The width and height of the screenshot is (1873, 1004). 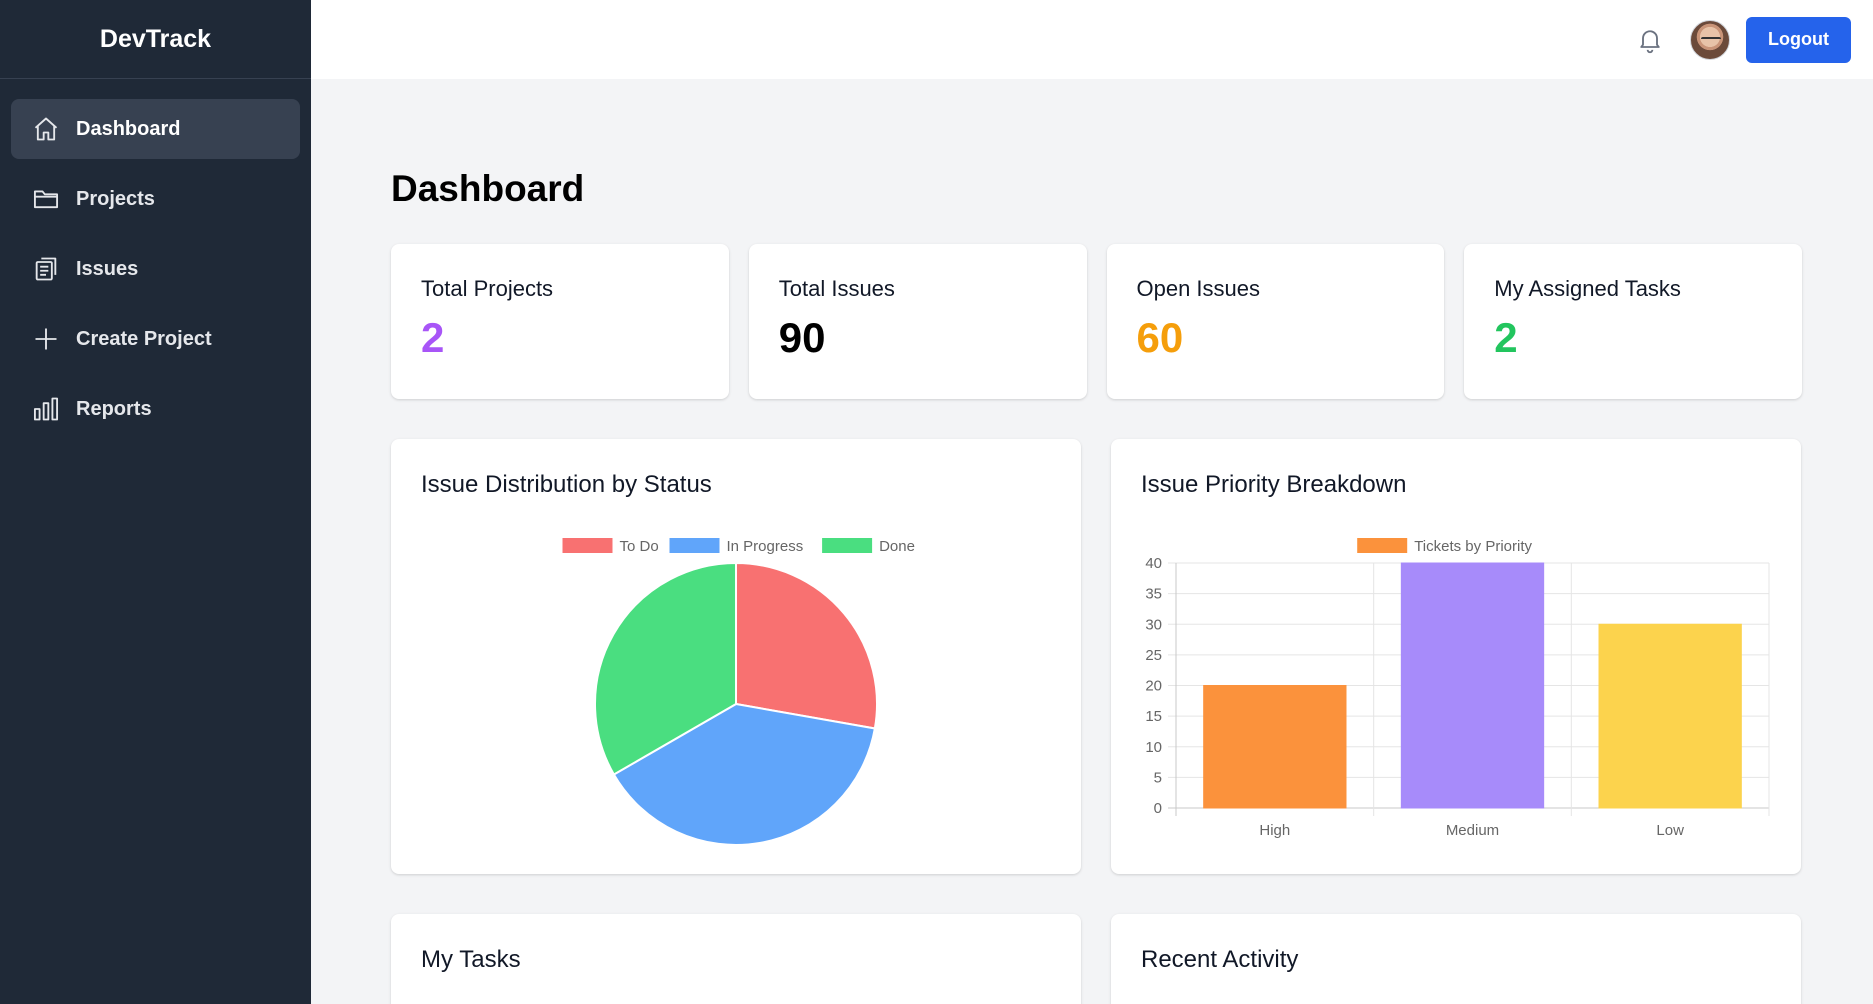 I want to click on sidebar-item-issues: Issues, so click(x=155, y=269).